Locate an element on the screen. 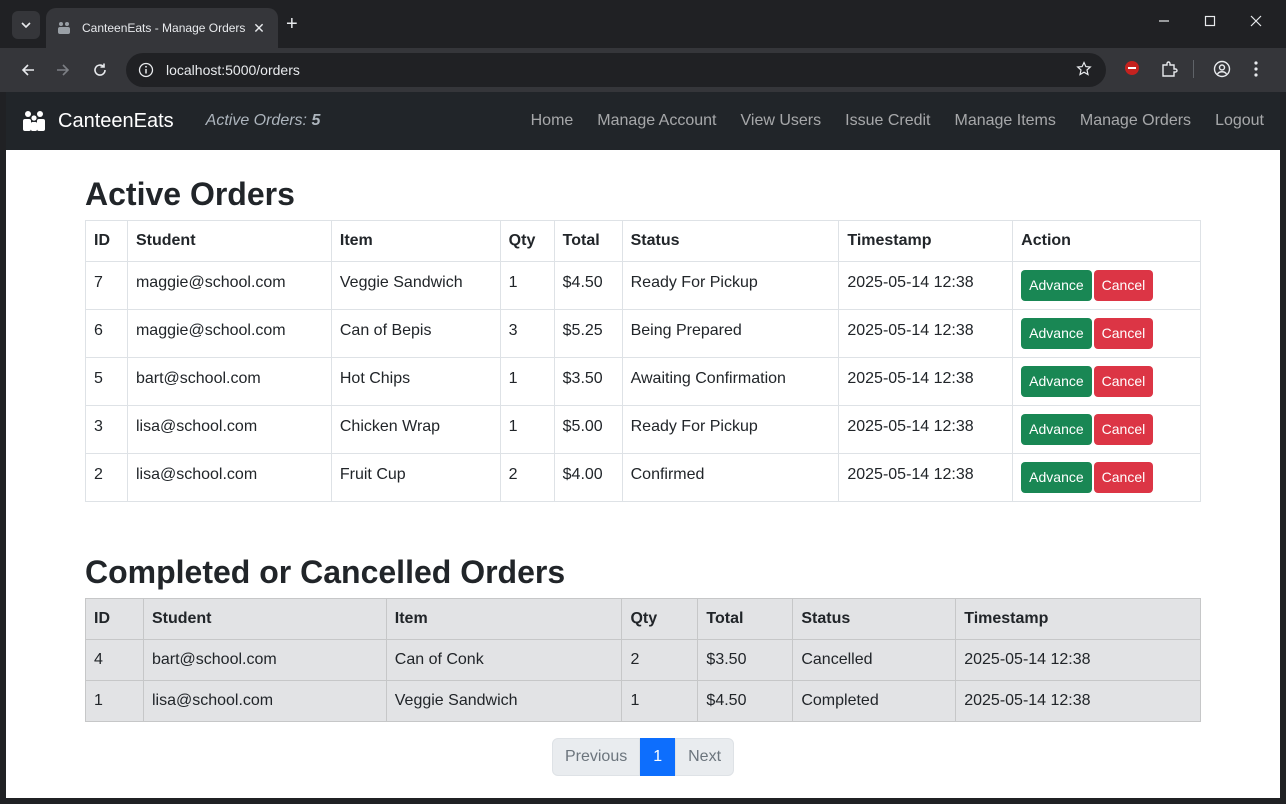  browser-tab: CanteenEats - Manage Orders ✕ is located at coordinates (162, 28).